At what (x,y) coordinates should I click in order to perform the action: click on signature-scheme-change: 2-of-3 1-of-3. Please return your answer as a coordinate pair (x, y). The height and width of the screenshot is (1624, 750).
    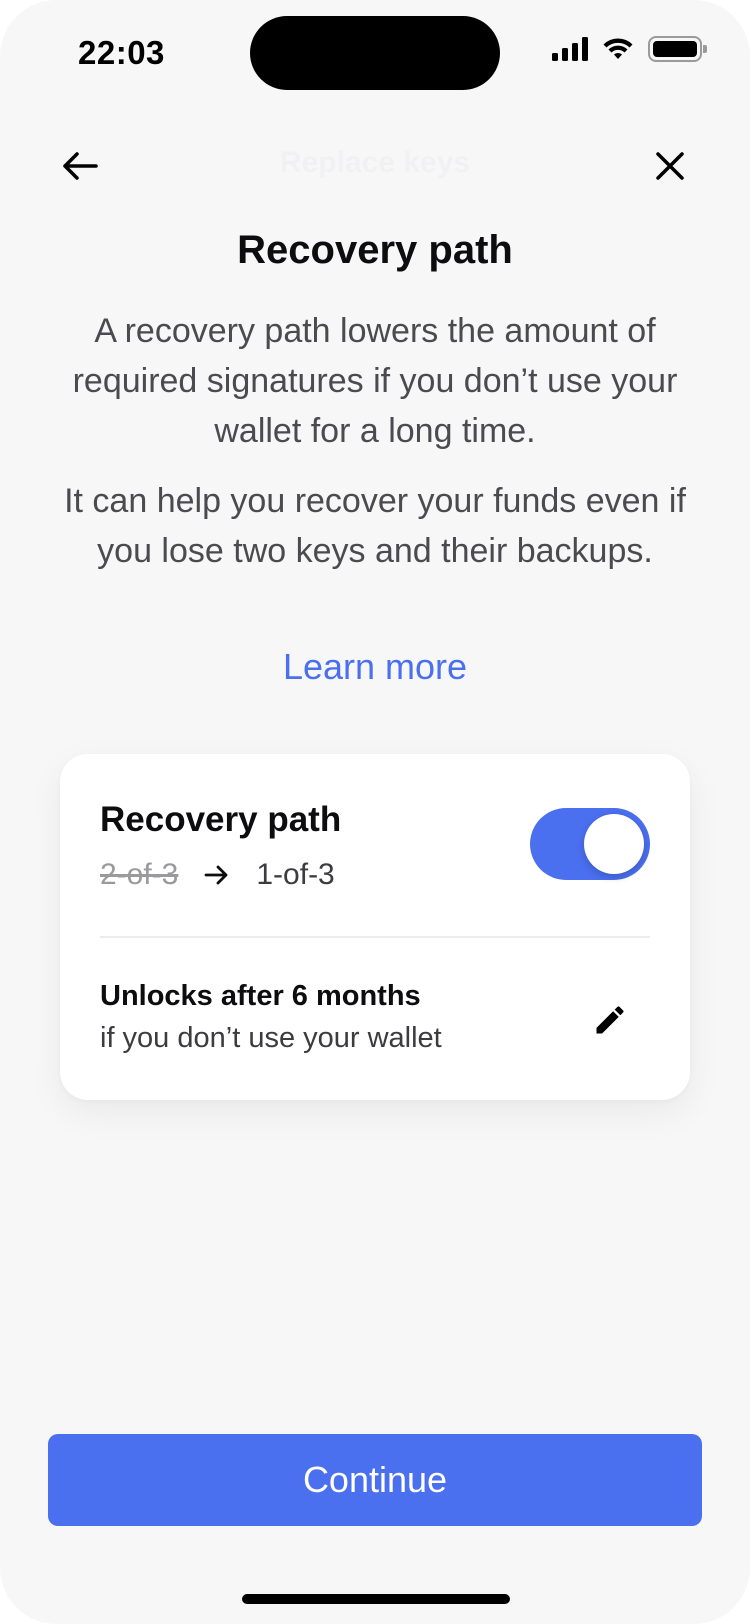
    Looking at the image, I should click on (217, 875).